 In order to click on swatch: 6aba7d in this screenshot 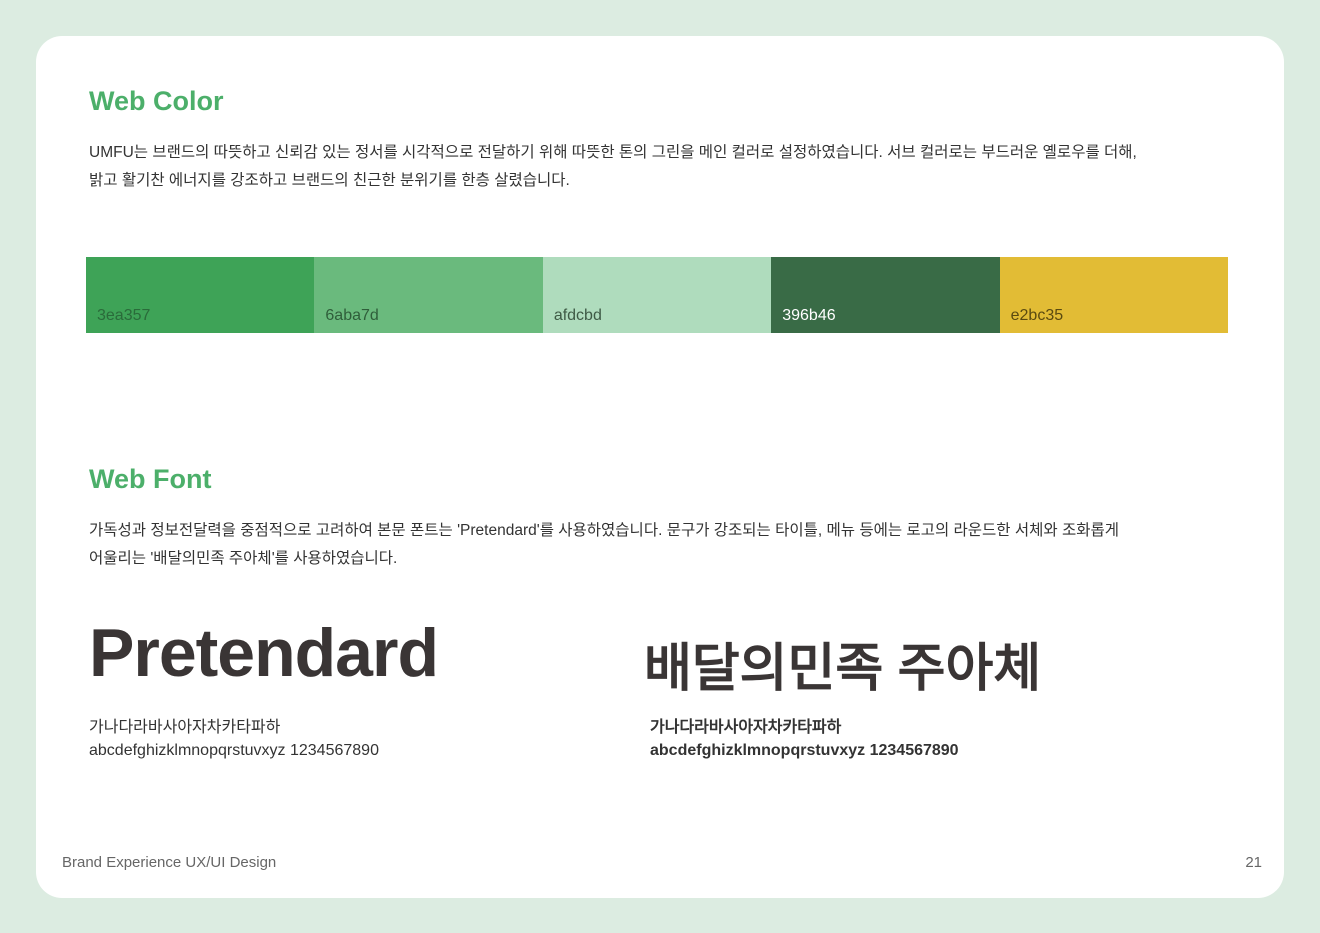, I will do `click(428, 295)`.